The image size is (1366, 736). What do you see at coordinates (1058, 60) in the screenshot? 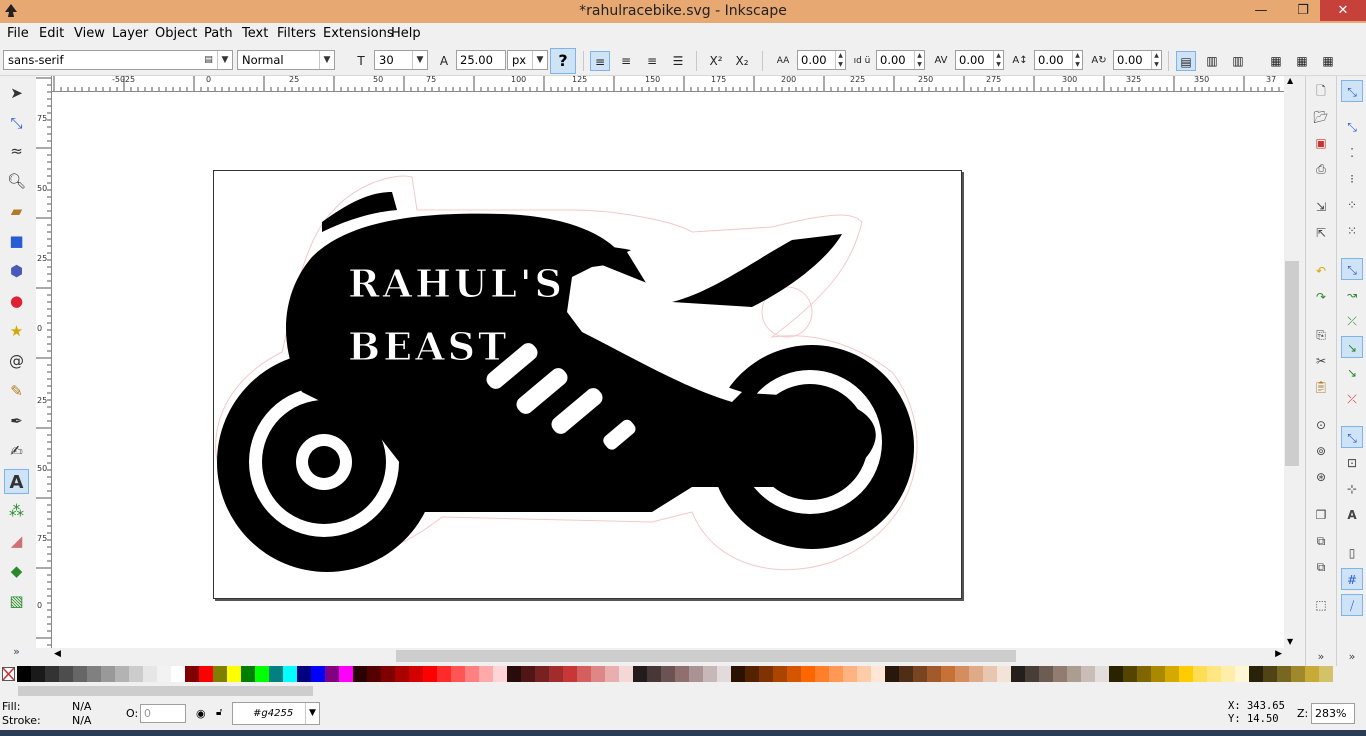
I see `vertical-shift-field: 0.00 ▲ ▼` at bounding box center [1058, 60].